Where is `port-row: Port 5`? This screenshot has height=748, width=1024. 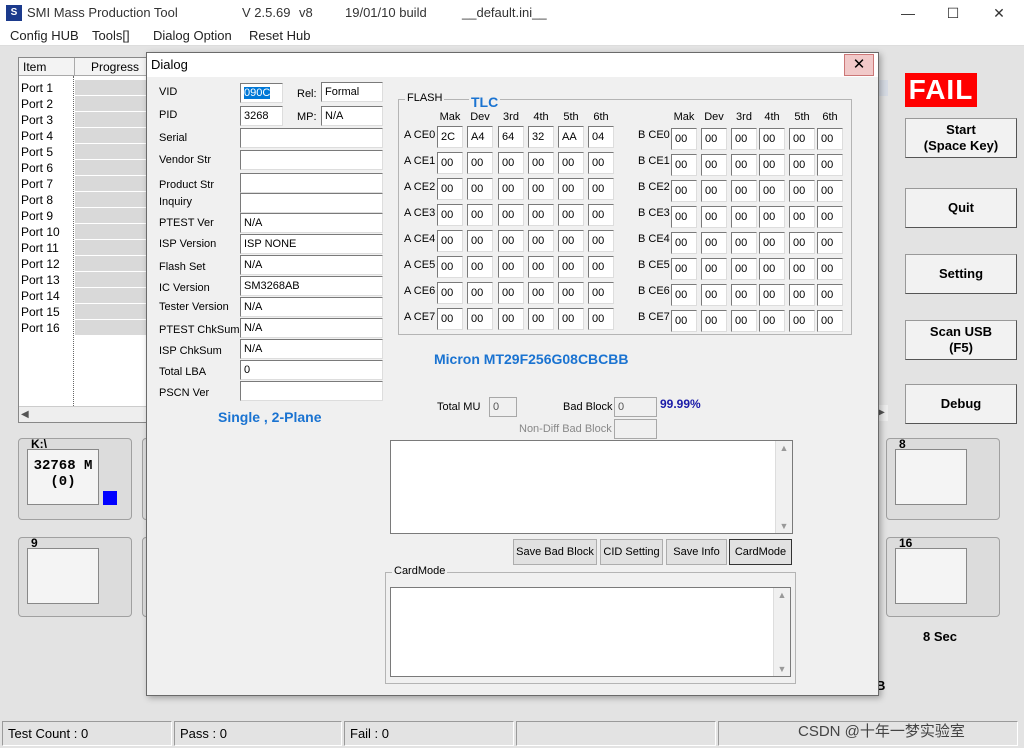 port-row: Port 5 is located at coordinates (83, 152).